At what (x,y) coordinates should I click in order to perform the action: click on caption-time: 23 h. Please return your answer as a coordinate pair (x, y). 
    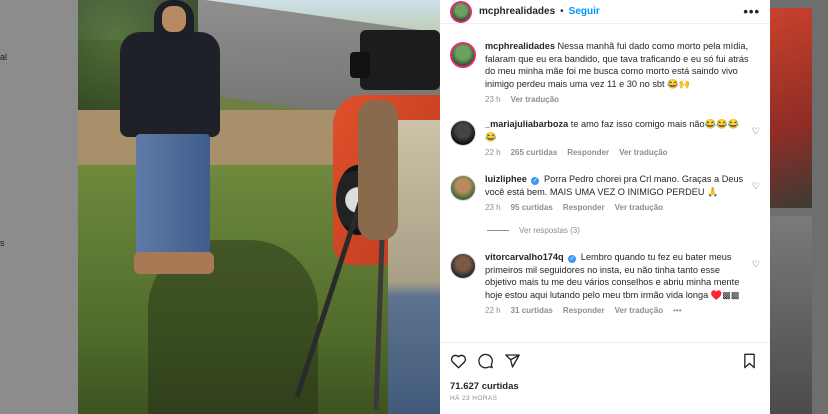
    Looking at the image, I should click on (493, 100).